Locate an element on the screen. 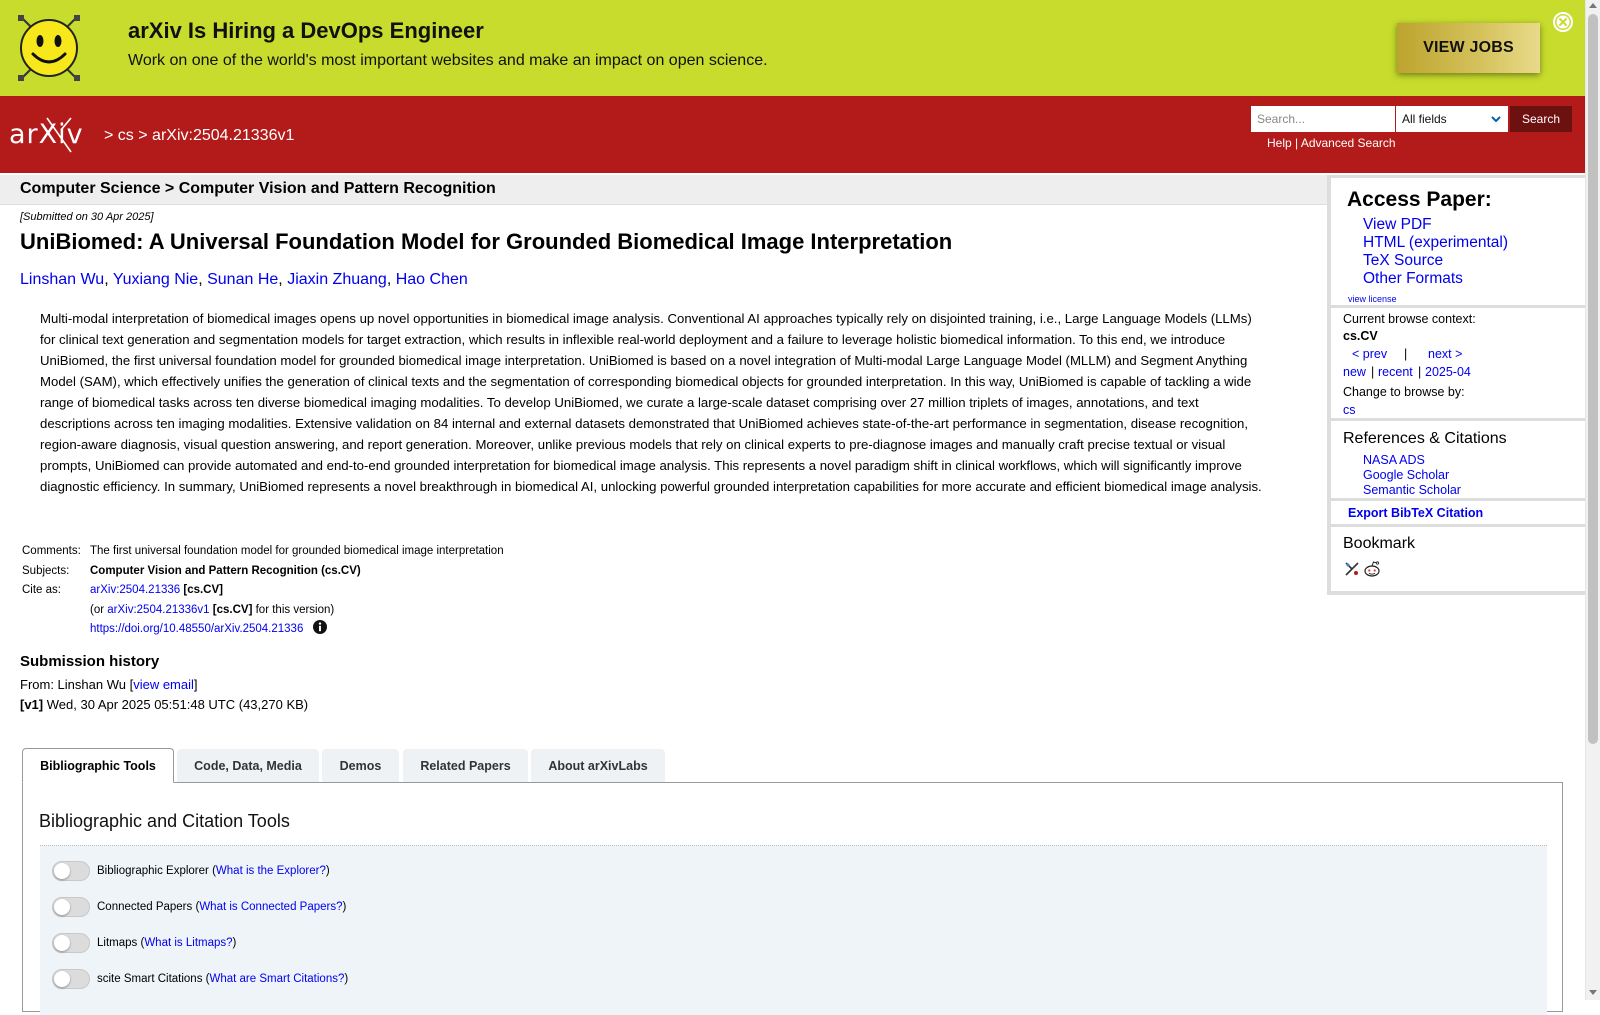 This screenshot has height=1015, width=1600. new-link: new is located at coordinates (1354, 372).